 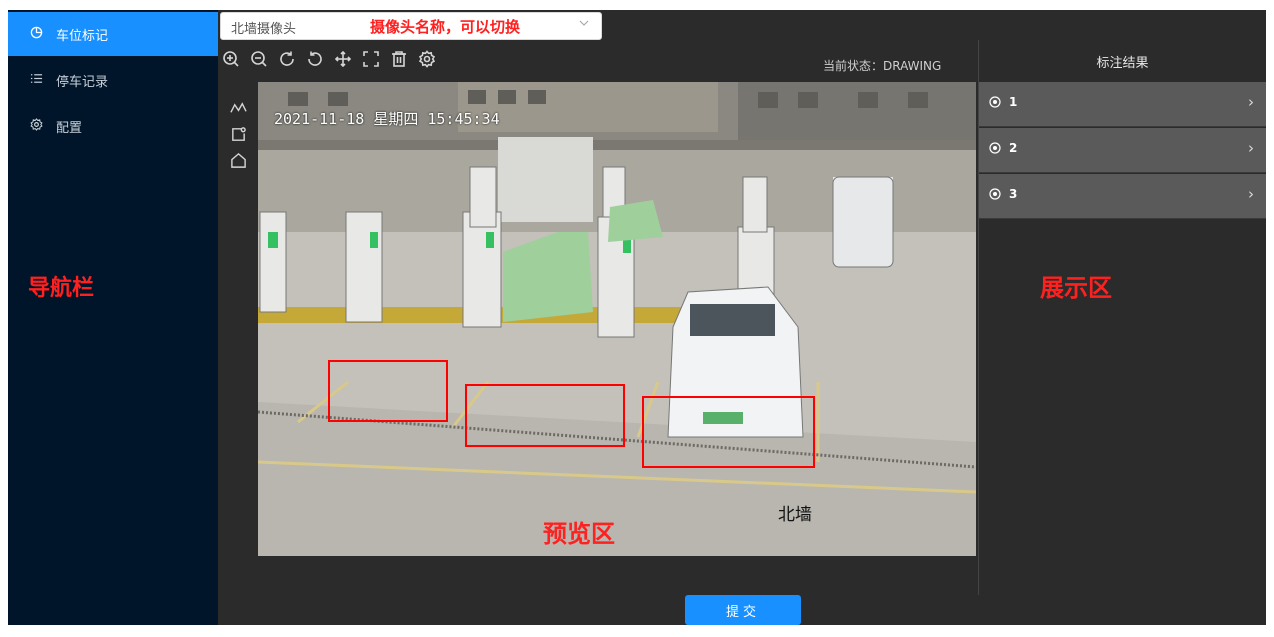 I want to click on result-item-3: 3 ›, so click(x=1122, y=196).